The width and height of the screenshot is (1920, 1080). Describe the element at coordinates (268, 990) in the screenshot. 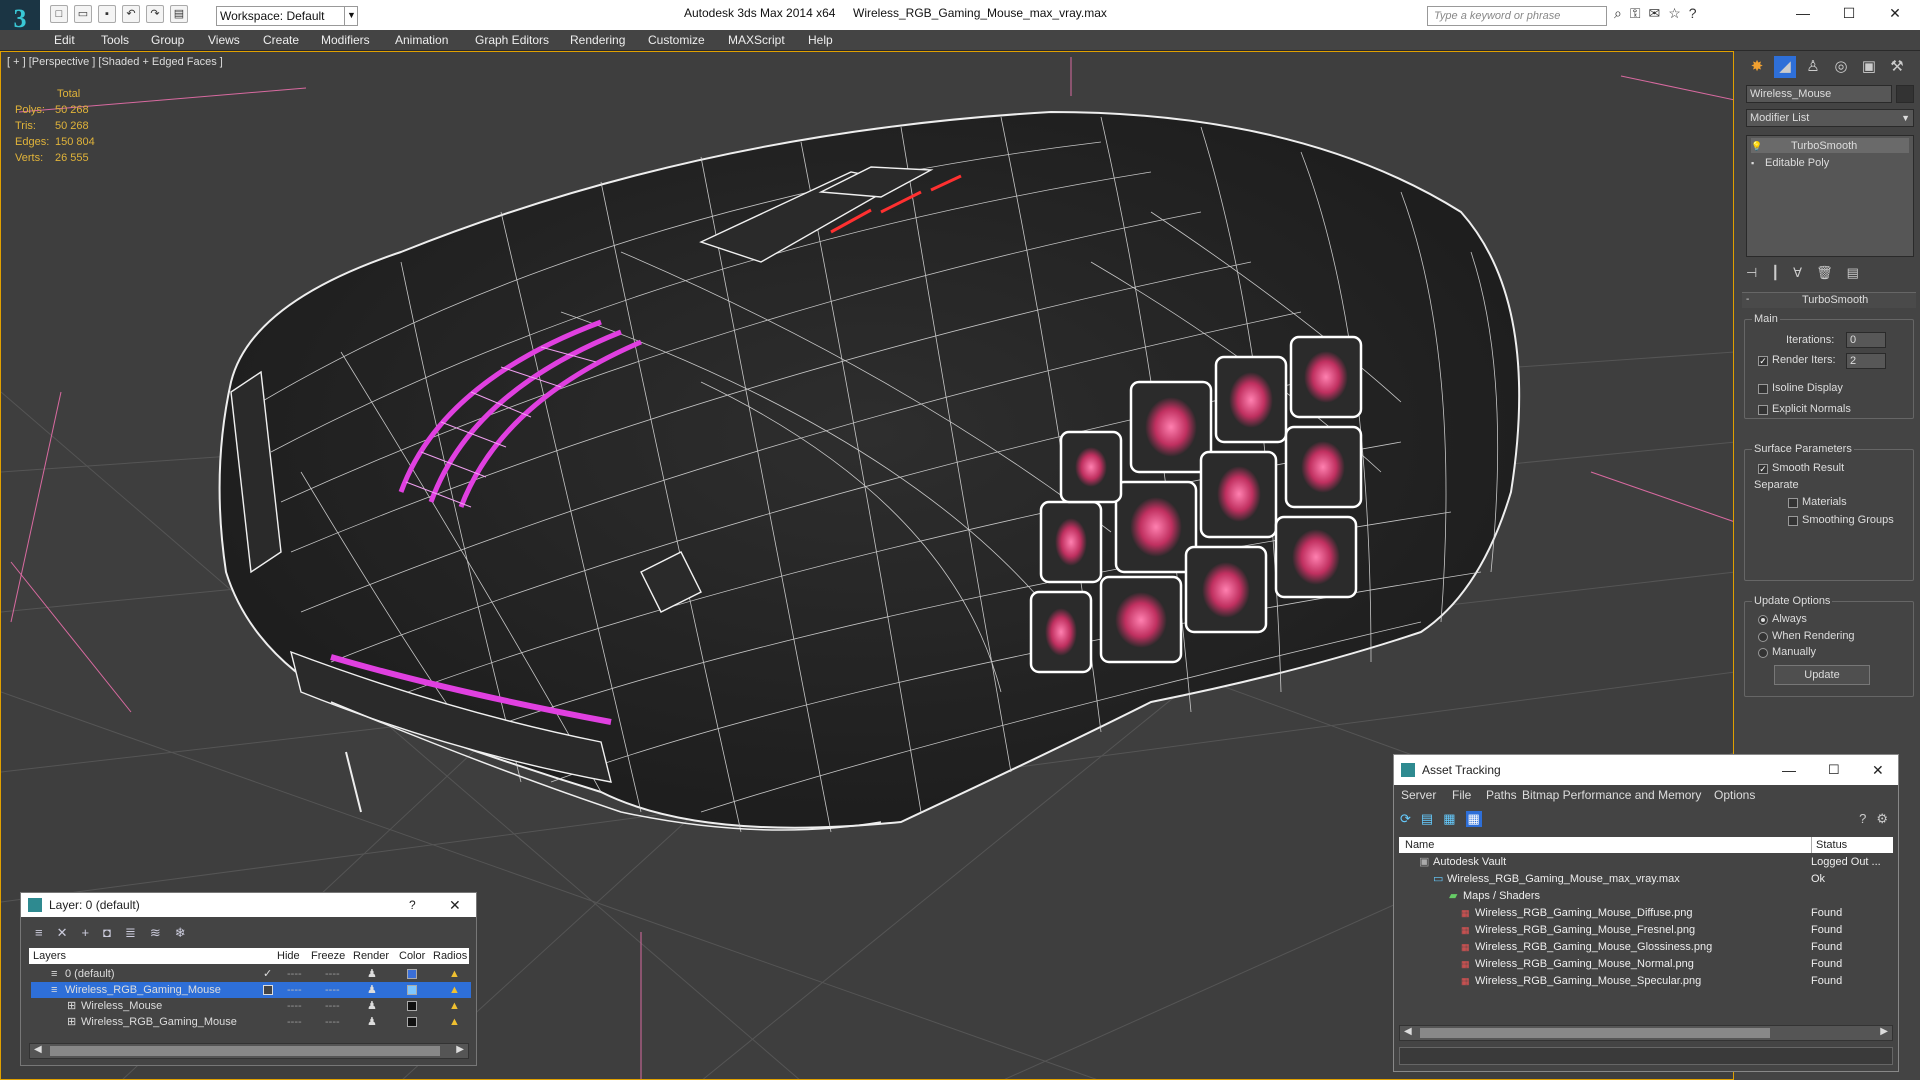

I see `active-layer-checkbox` at that location.